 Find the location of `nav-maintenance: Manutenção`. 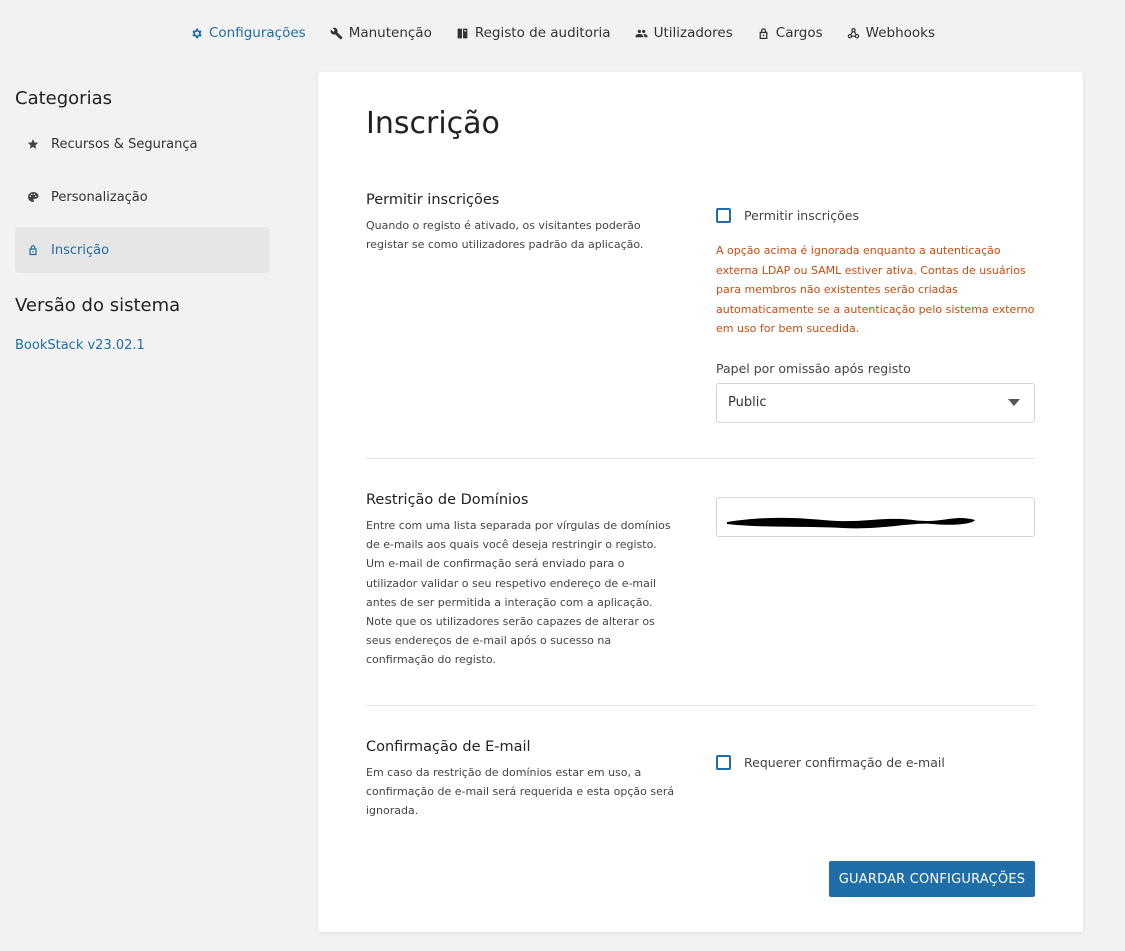

nav-maintenance: Manutenção is located at coordinates (381, 33).